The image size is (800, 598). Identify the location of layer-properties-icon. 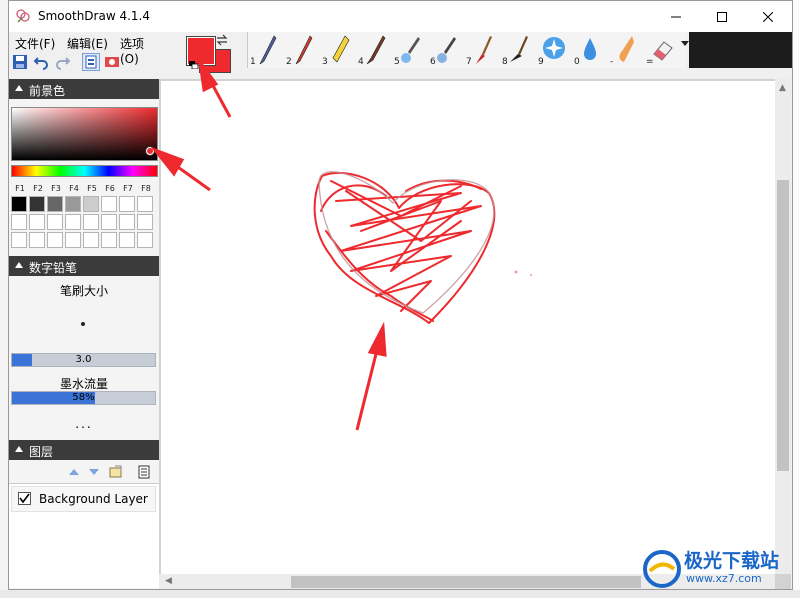
(116, 472).